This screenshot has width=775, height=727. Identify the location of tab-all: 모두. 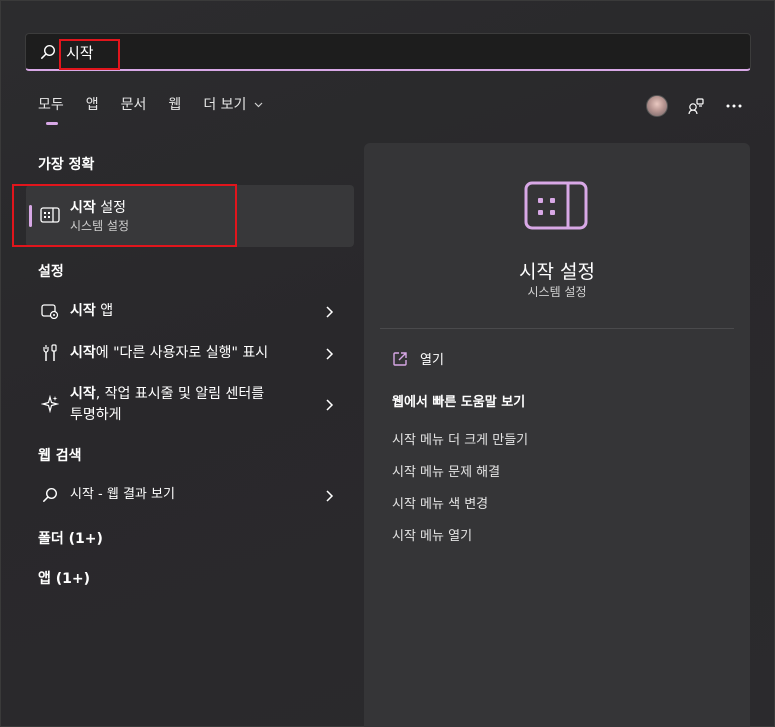
(51, 110).